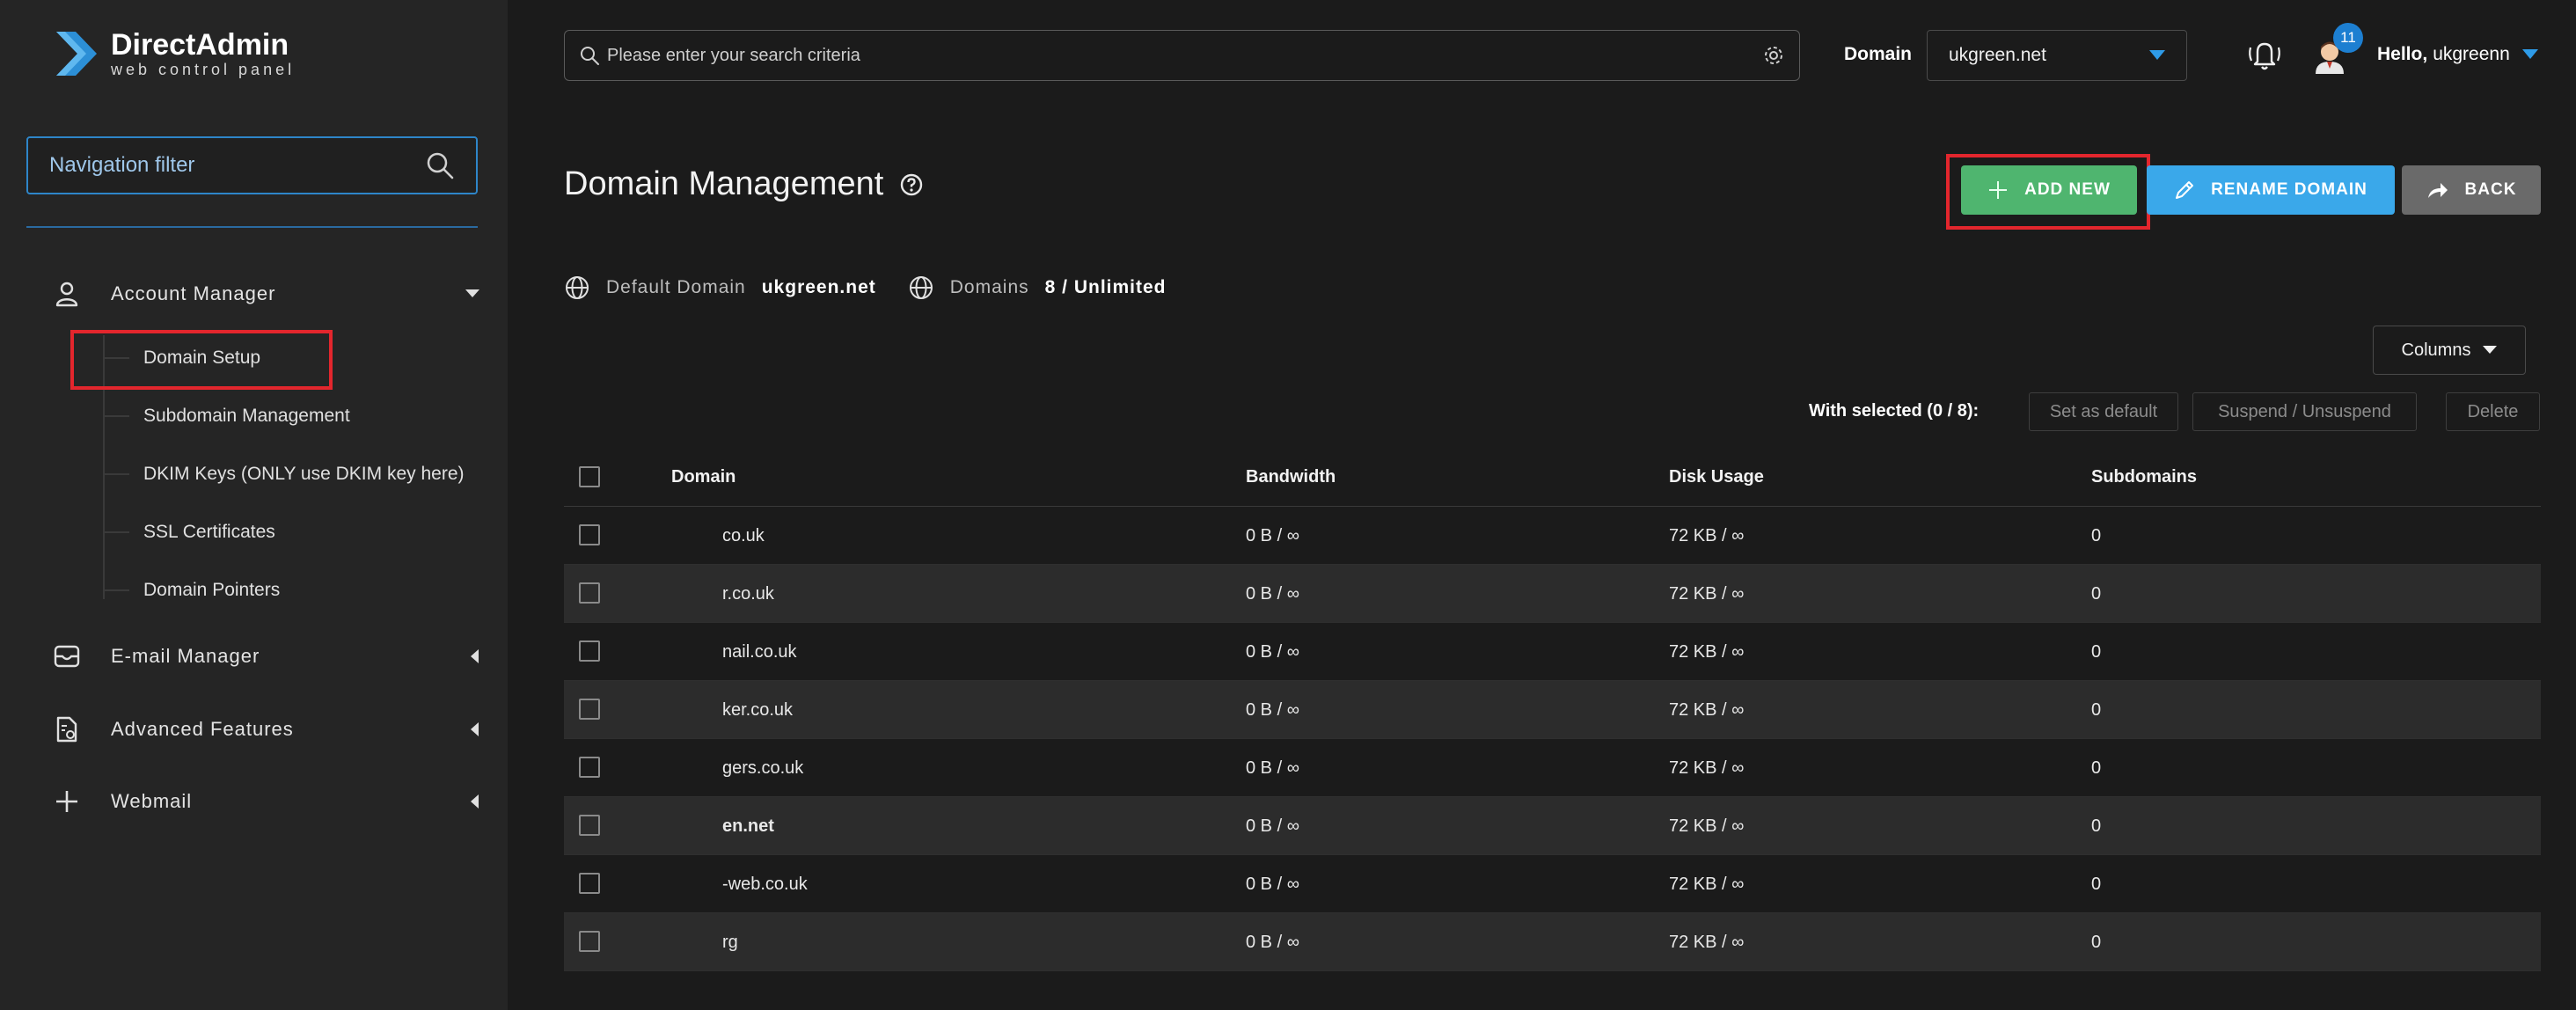 This screenshot has height=1010, width=2576. What do you see at coordinates (152, 801) in the screenshot?
I see `sidebar-section-label: Webmail` at bounding box center [152, 801].